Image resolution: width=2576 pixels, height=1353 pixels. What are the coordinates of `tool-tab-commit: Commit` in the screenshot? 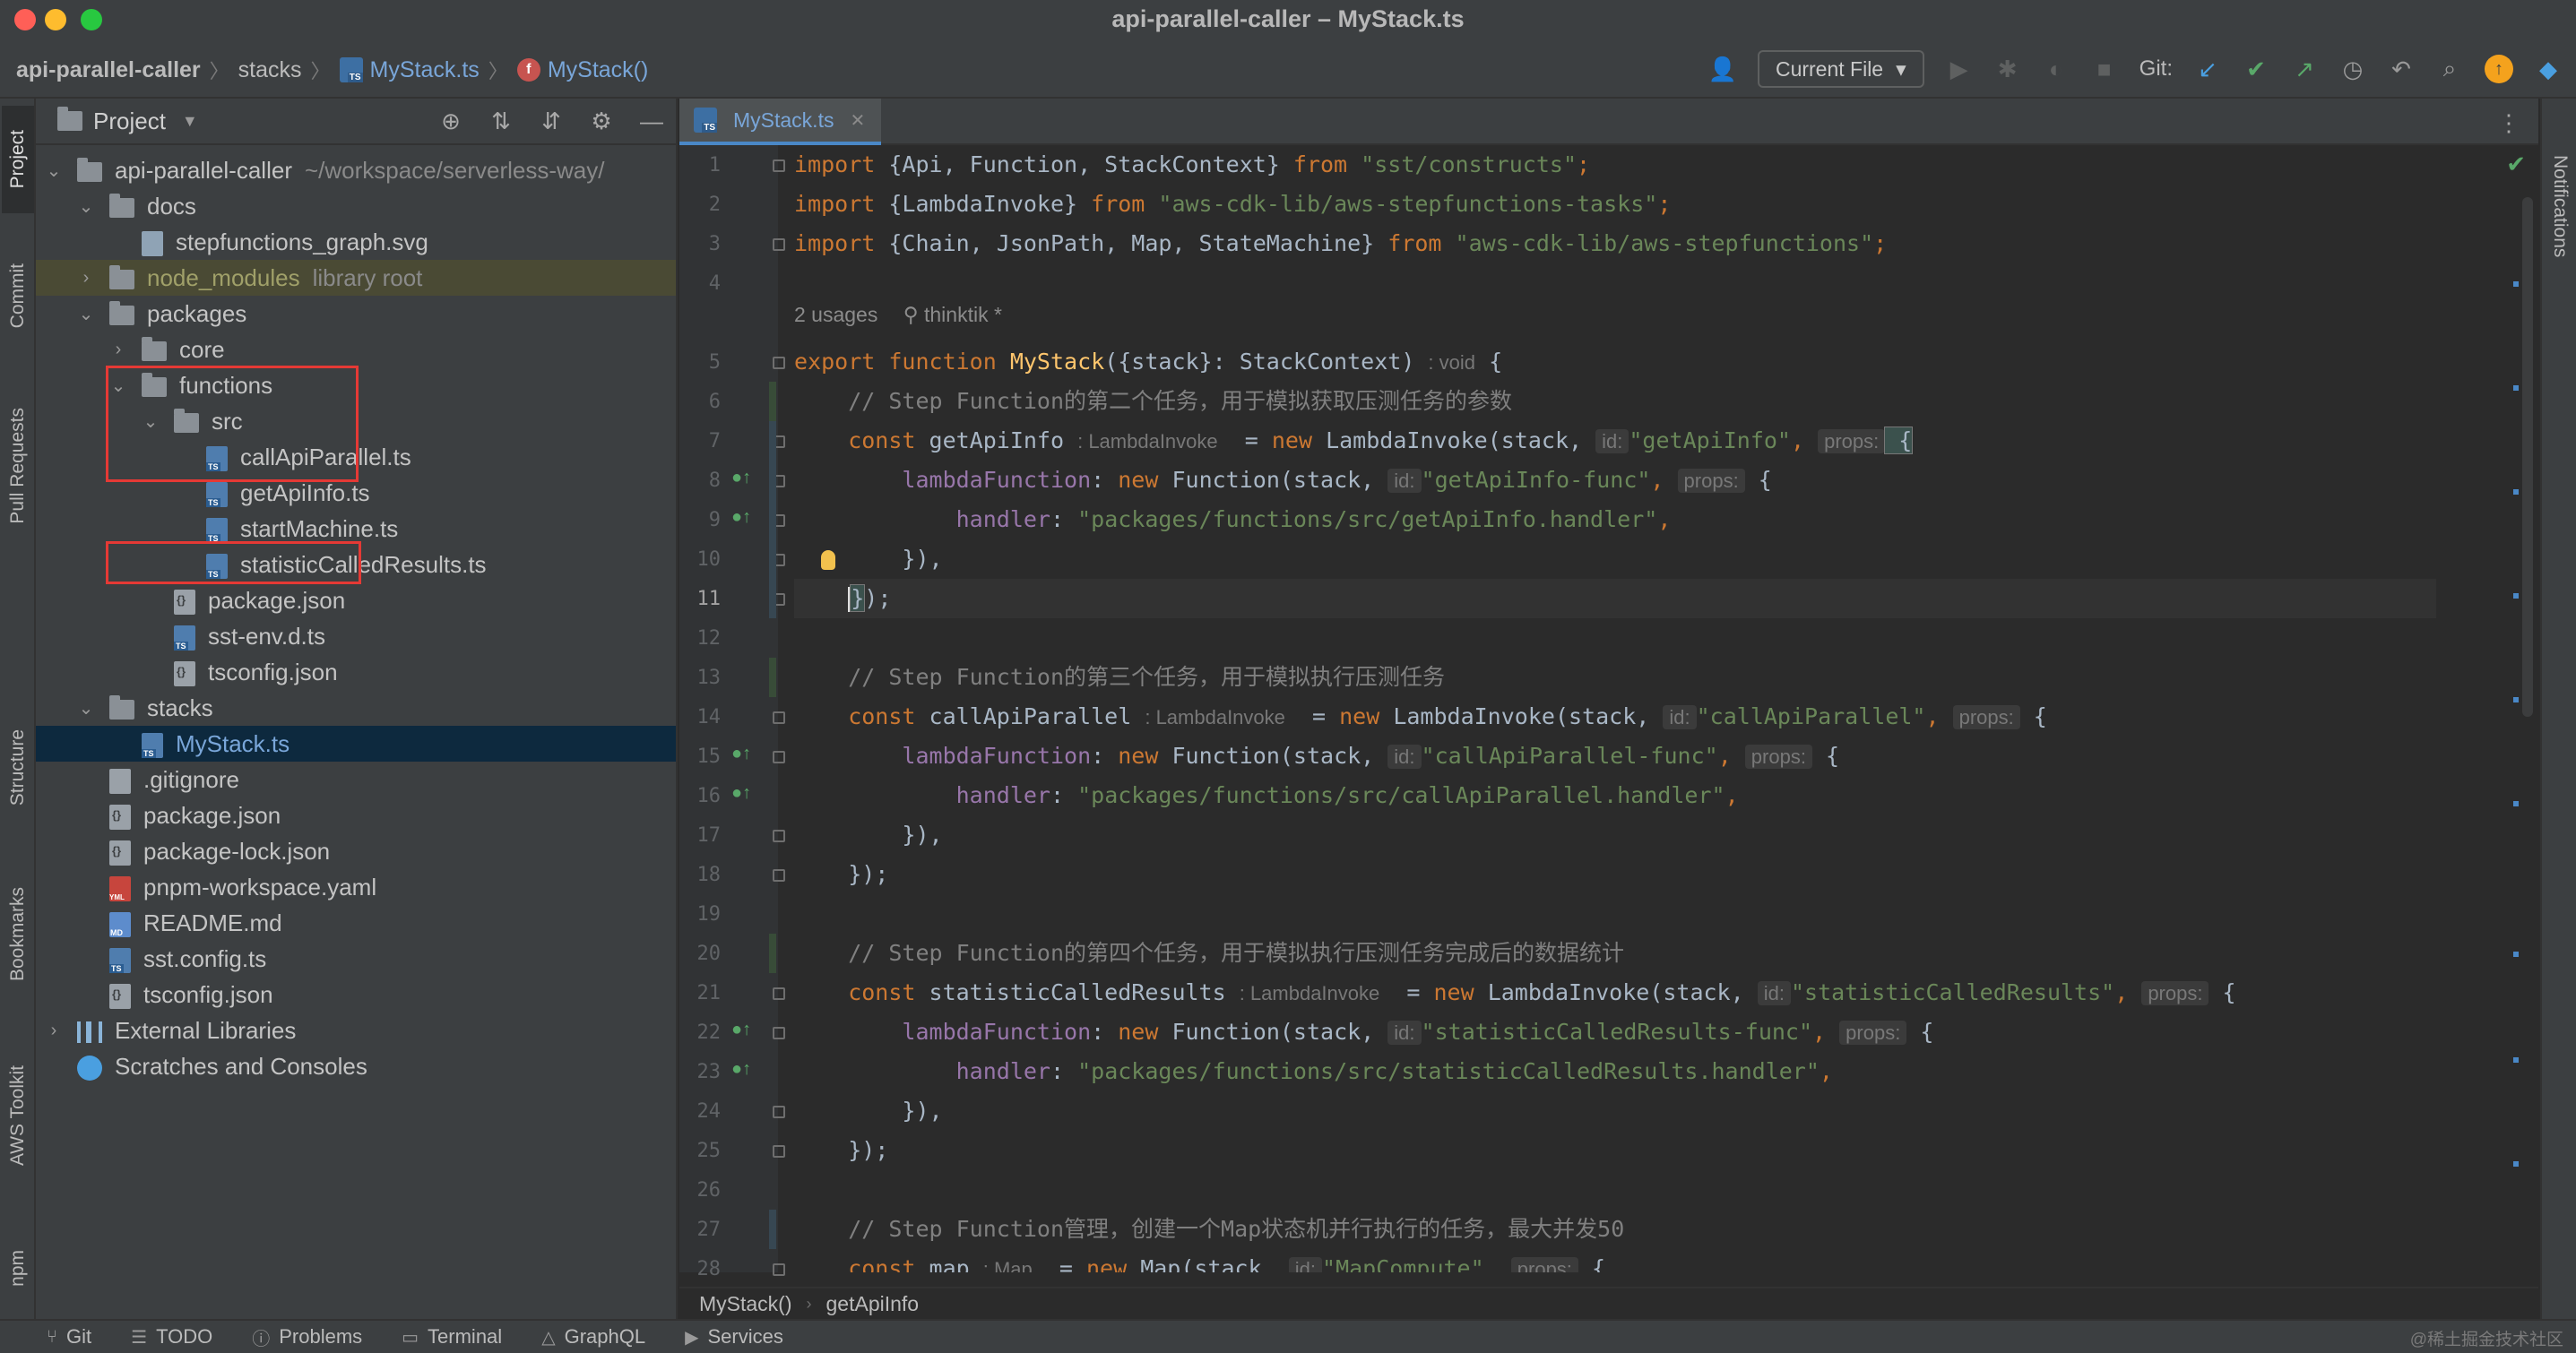 It's located at (18, 295).